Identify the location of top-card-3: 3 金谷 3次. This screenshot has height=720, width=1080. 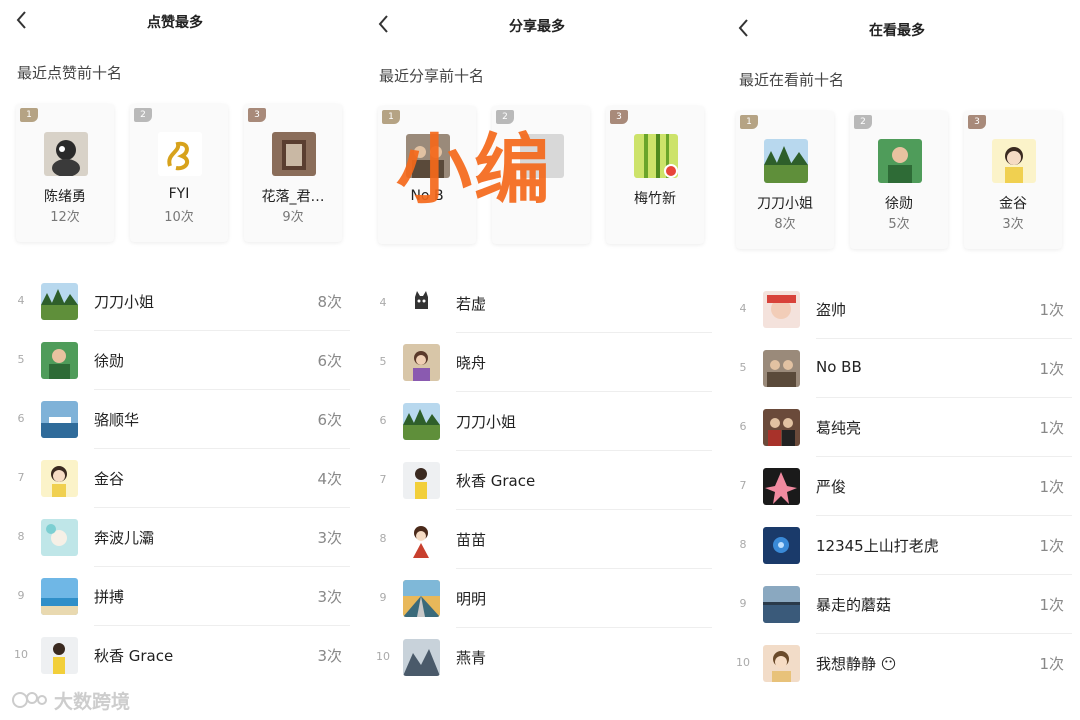
(1013, 180).